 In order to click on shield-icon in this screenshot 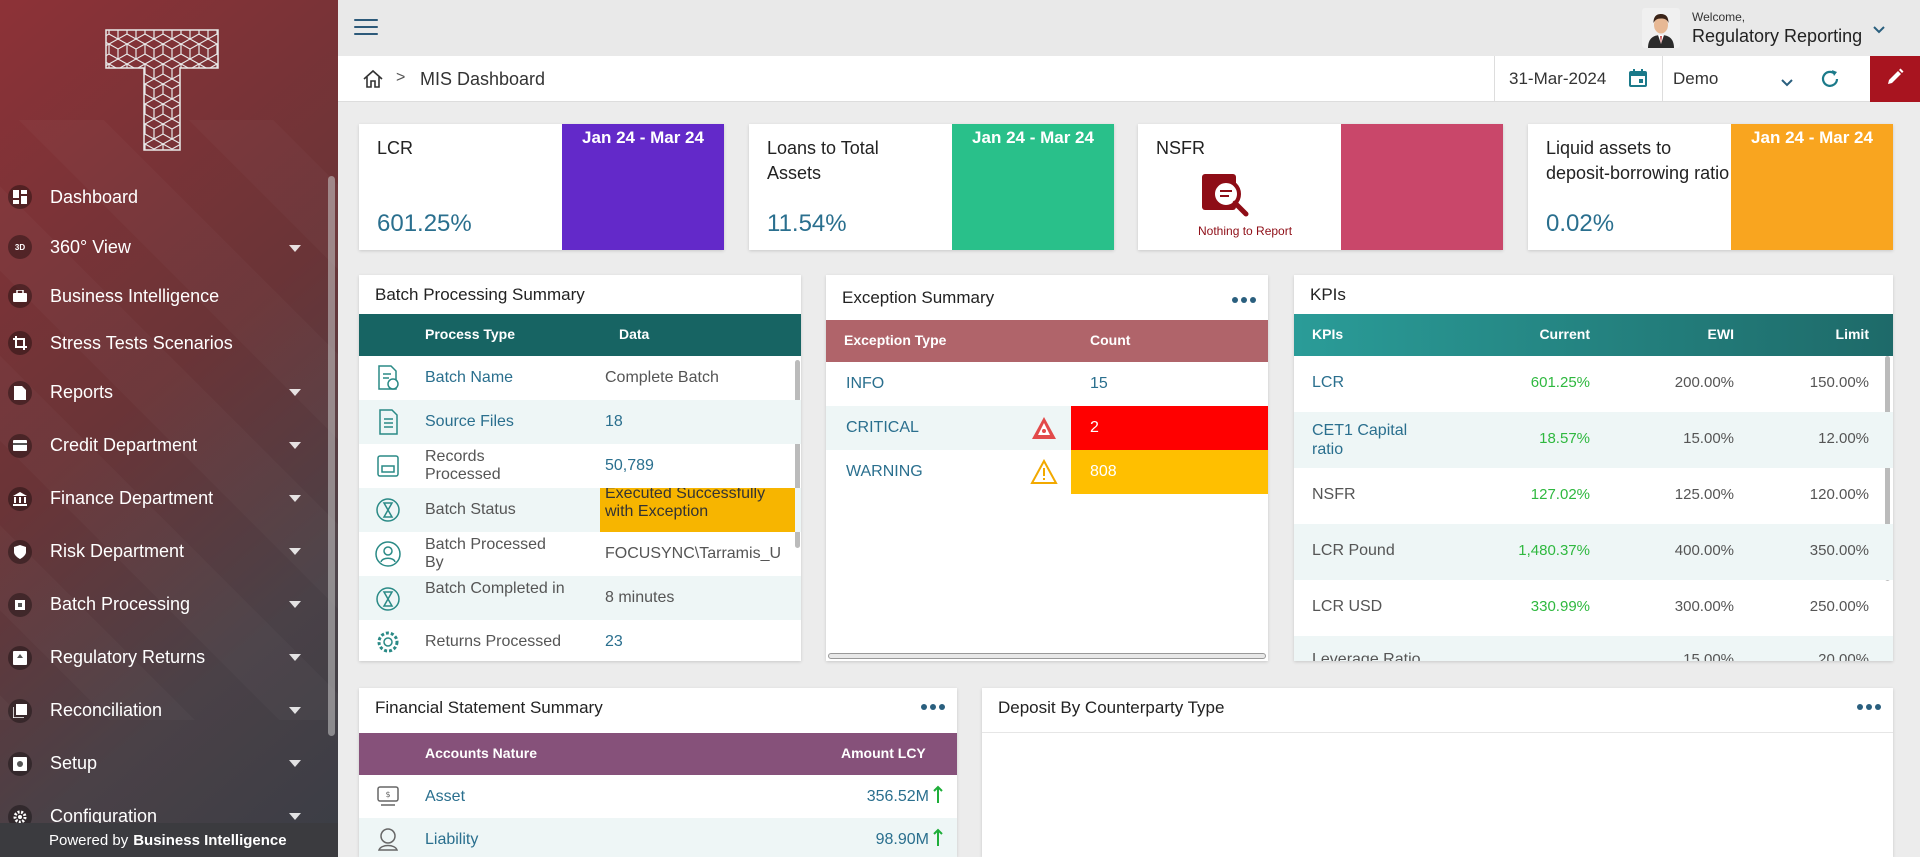, I will do `click(20, 551)`.